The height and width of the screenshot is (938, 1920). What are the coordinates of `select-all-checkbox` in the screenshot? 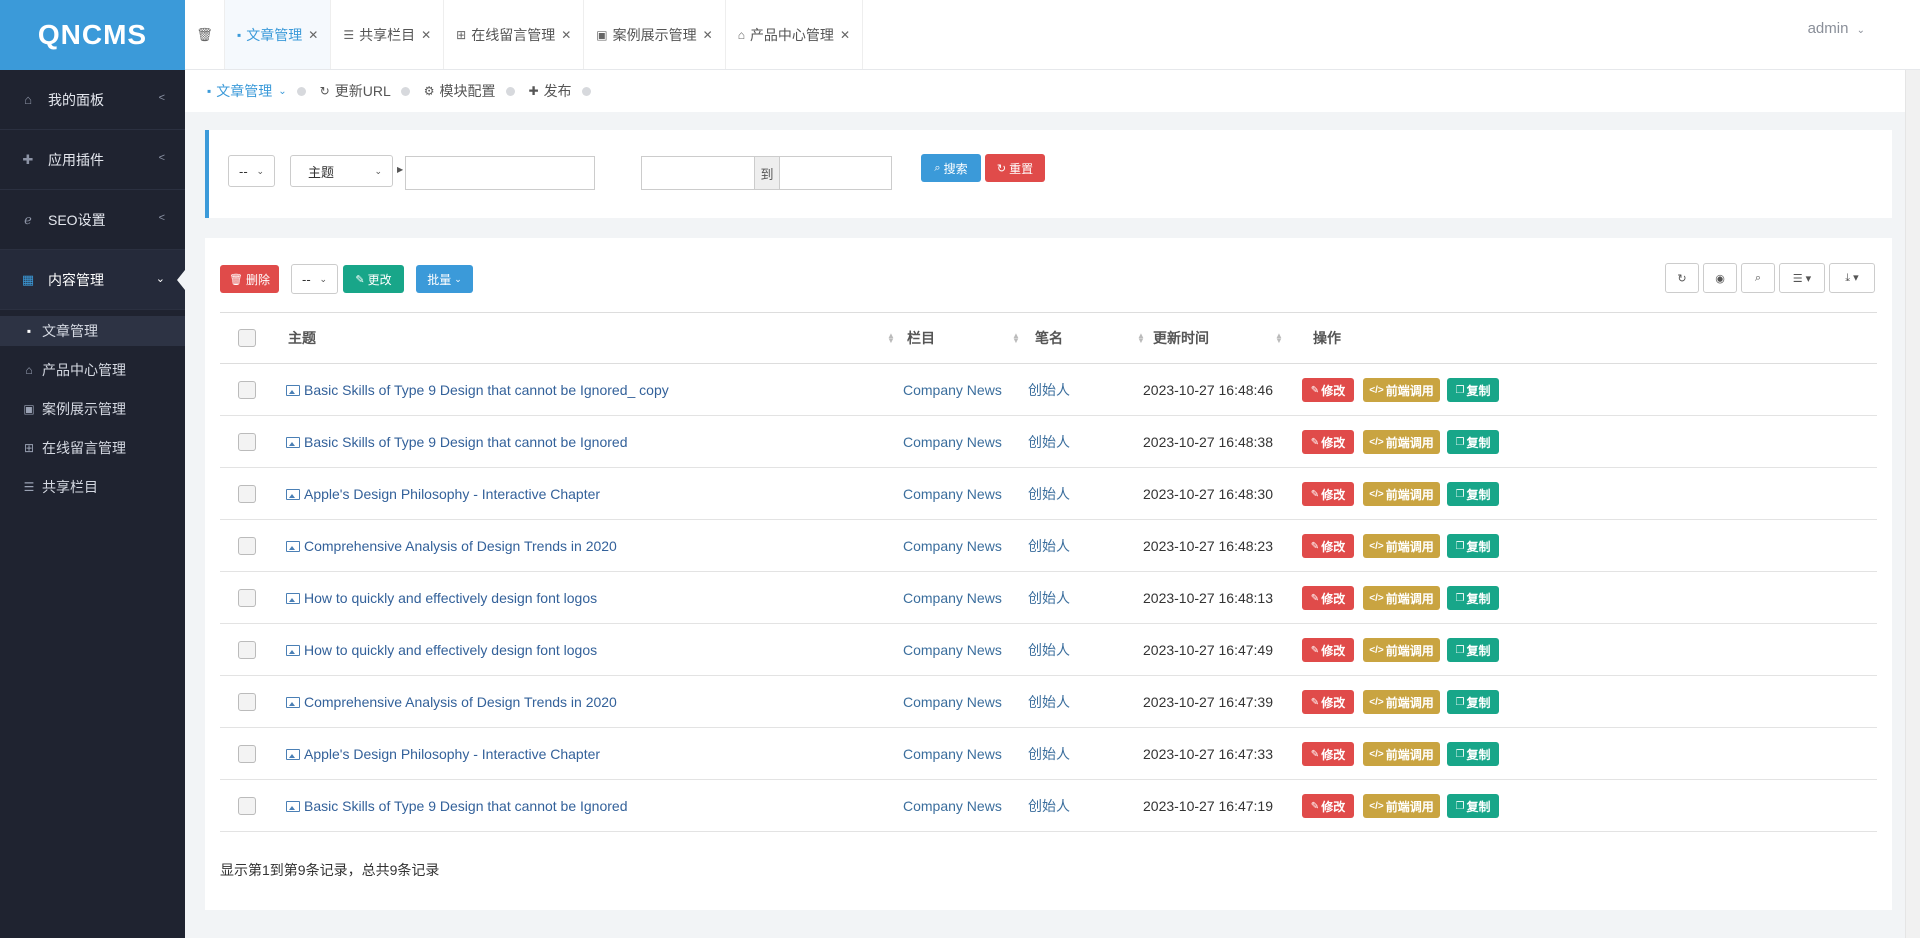 It's located at (247, 338).